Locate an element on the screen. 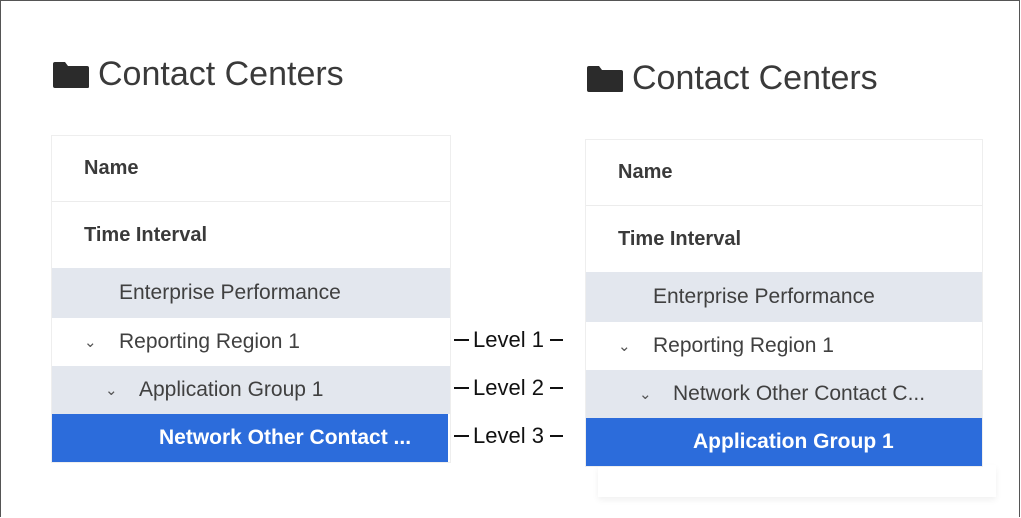  tree-row: ⌄ Application Group 1 is located at coordinates (251, 390).